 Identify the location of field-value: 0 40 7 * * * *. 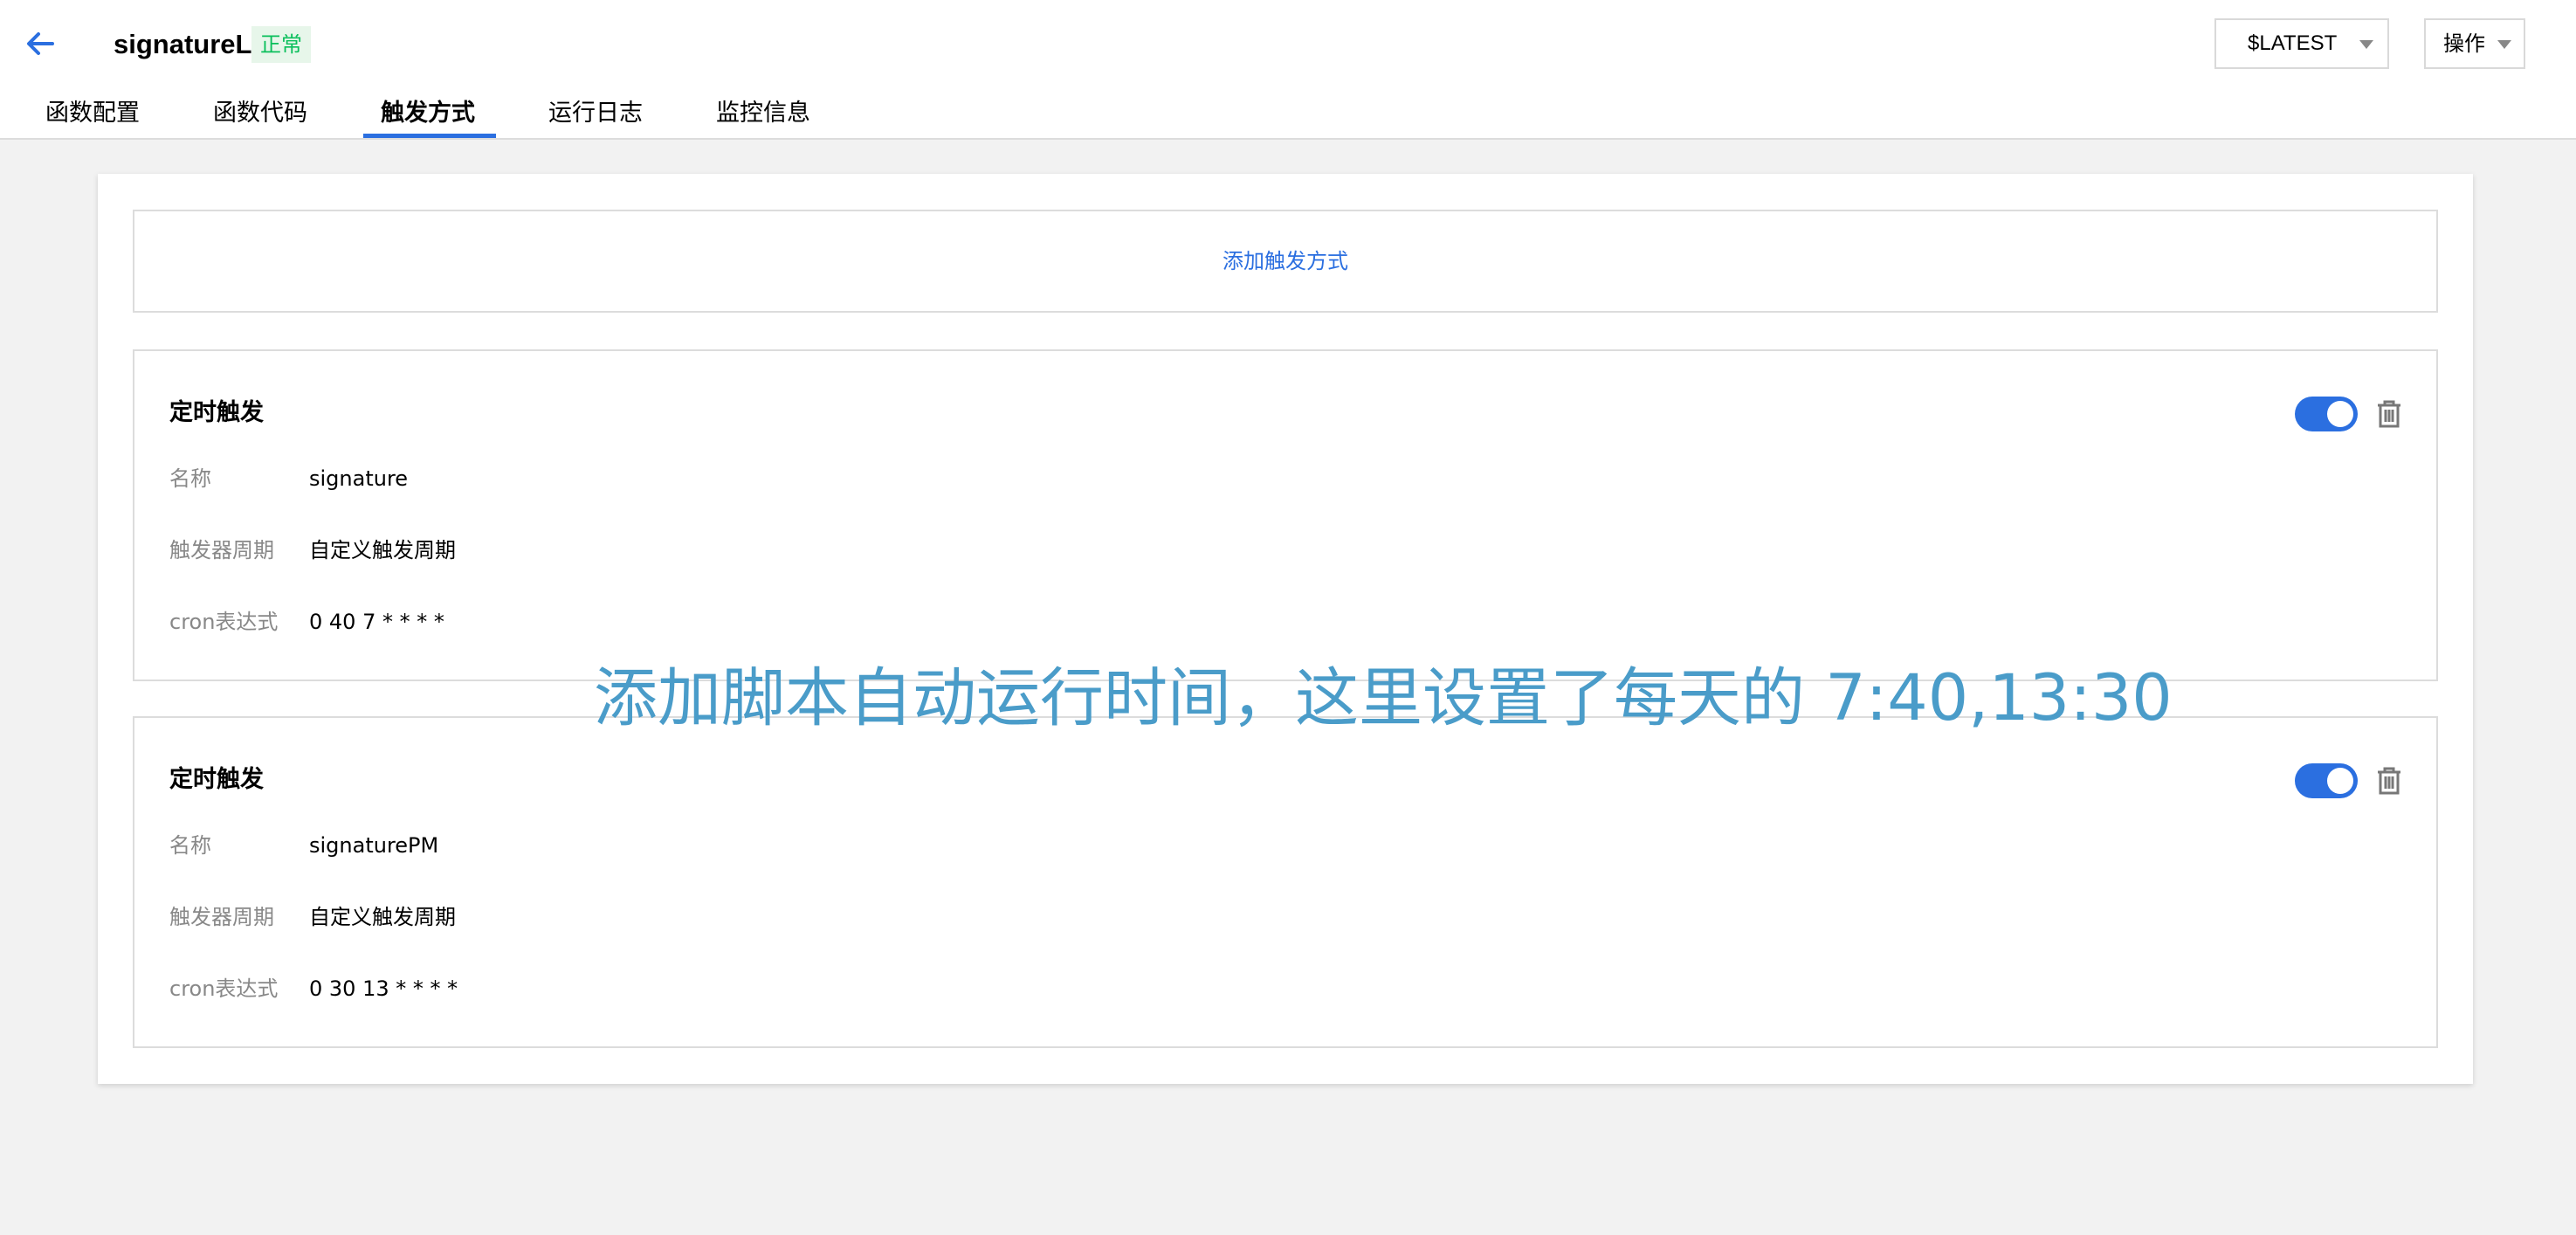
(376, 622).